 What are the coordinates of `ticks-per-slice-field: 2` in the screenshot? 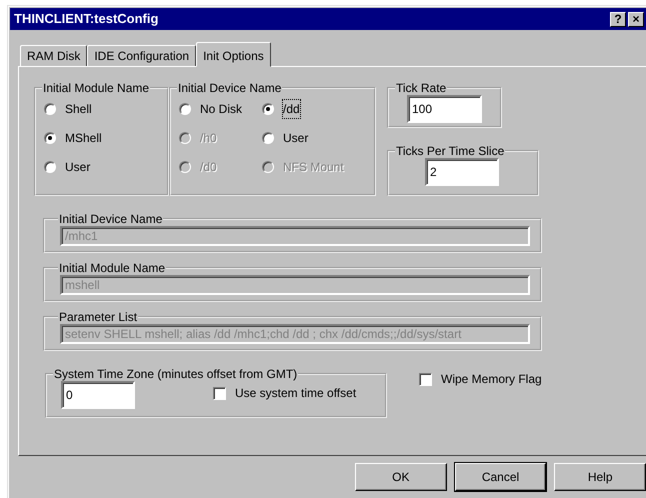 It's located at (462, 172).